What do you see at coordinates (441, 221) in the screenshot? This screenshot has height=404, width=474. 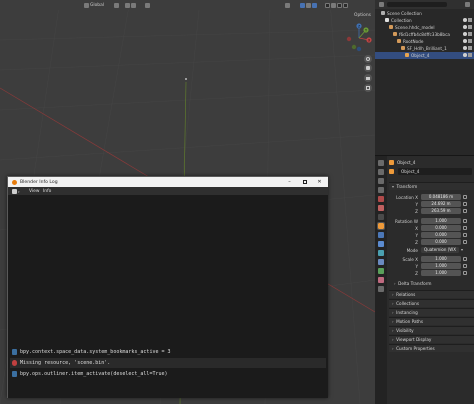 I see `rotation-w-field: 1.000` at bounding box center [441, 221].